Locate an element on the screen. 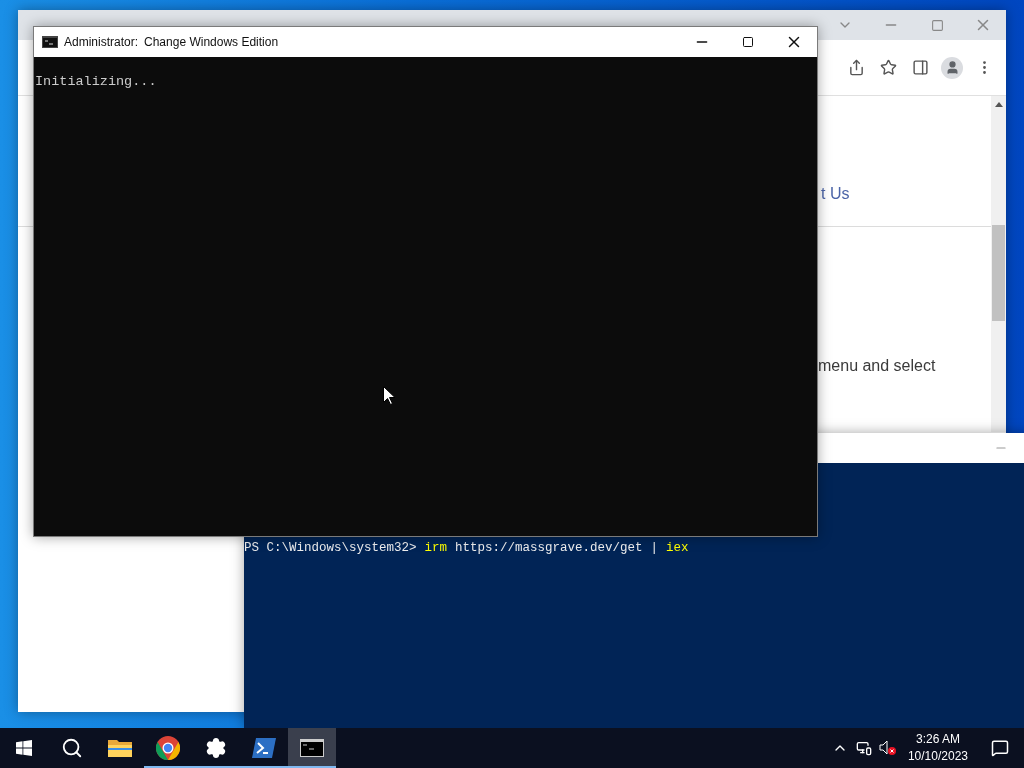 This screenshot has width=1024, height=768. terminal-icon is located at coordinates (312, 748).